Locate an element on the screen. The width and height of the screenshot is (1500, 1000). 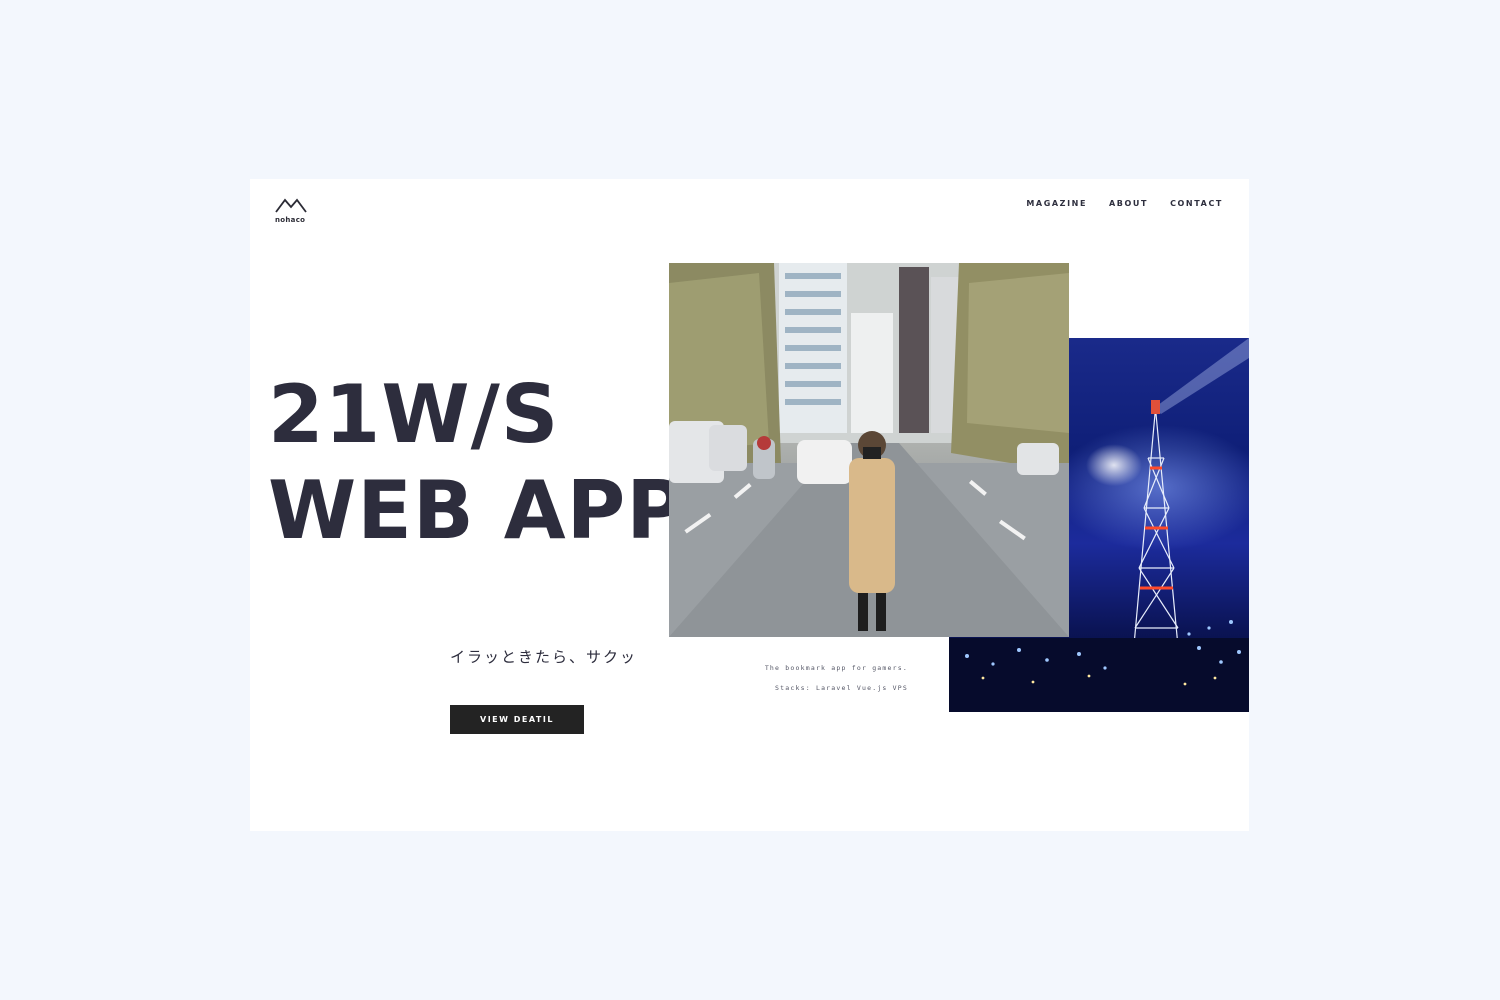
hero-title-line-1: 21W/S is located at coordinates (414, 414).